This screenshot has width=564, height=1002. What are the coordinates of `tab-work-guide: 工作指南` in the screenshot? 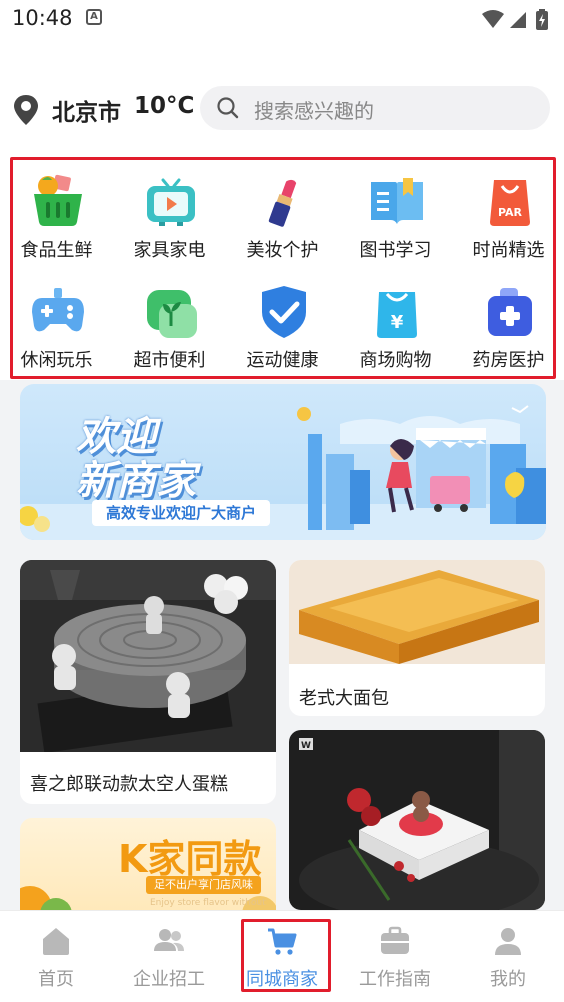 It's located at (395, 956).